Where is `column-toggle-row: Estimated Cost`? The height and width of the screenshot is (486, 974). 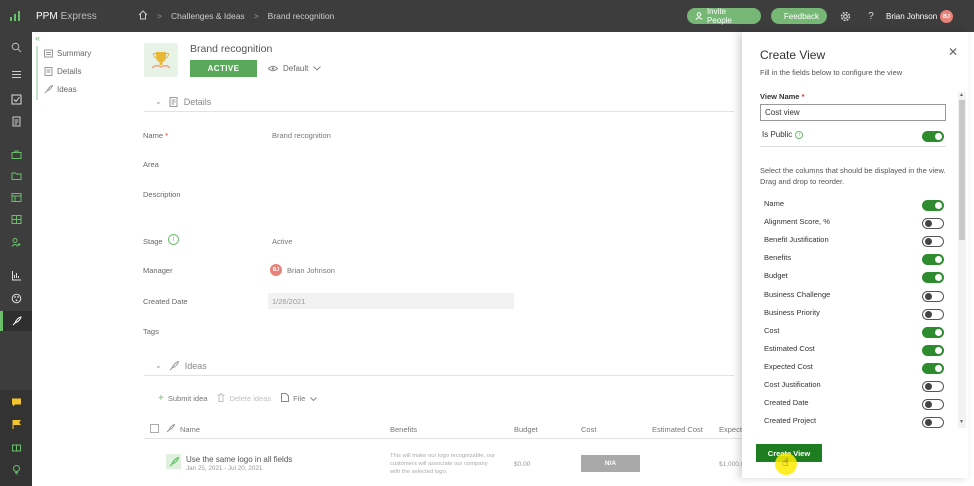
column-toggle-row: Estimated Cost is located at coordinates (854, 351).